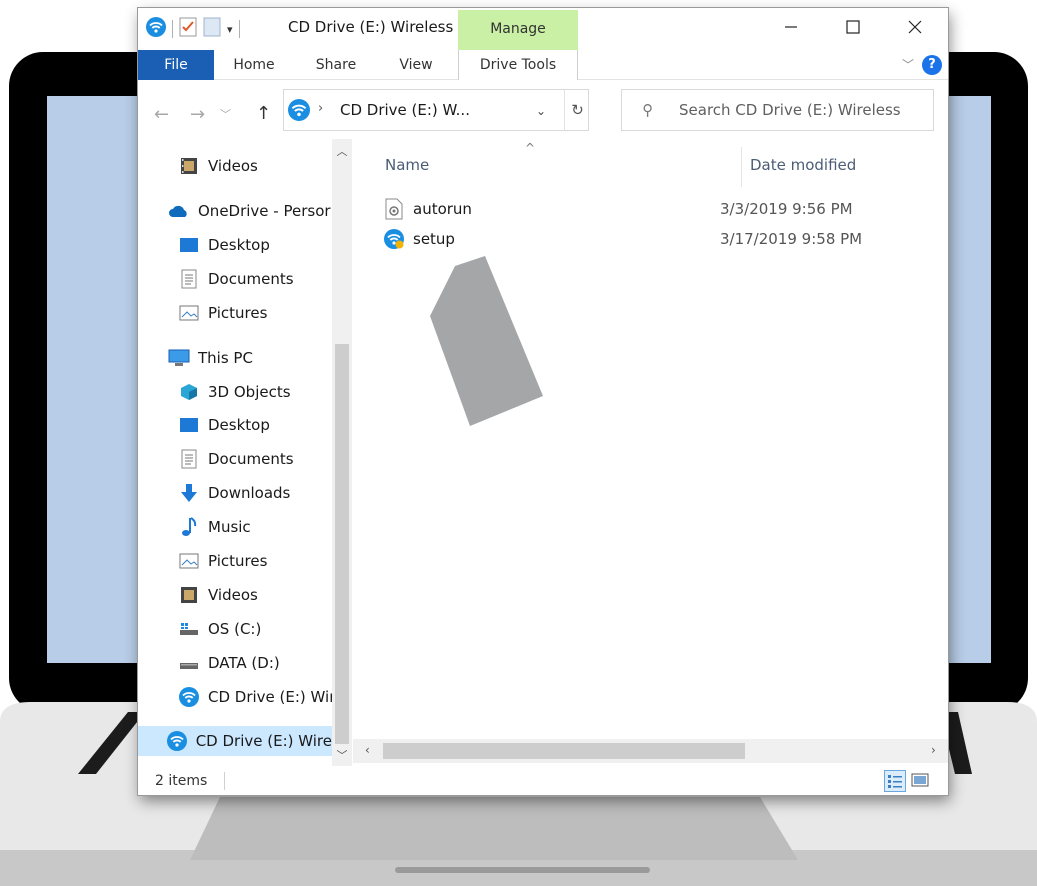  I want to click on cursor-pointer-icon, so click(486, 341).